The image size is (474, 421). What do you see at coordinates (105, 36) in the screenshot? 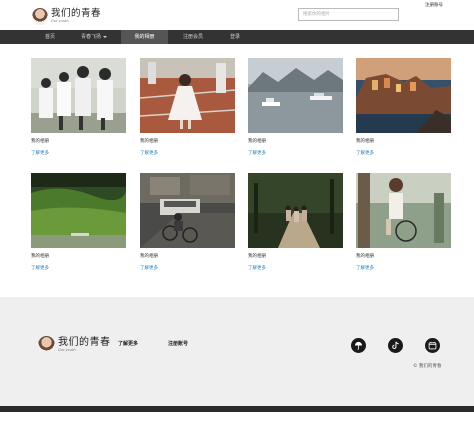
I see `chevron-down-icon` at bounding box center [105, 36].